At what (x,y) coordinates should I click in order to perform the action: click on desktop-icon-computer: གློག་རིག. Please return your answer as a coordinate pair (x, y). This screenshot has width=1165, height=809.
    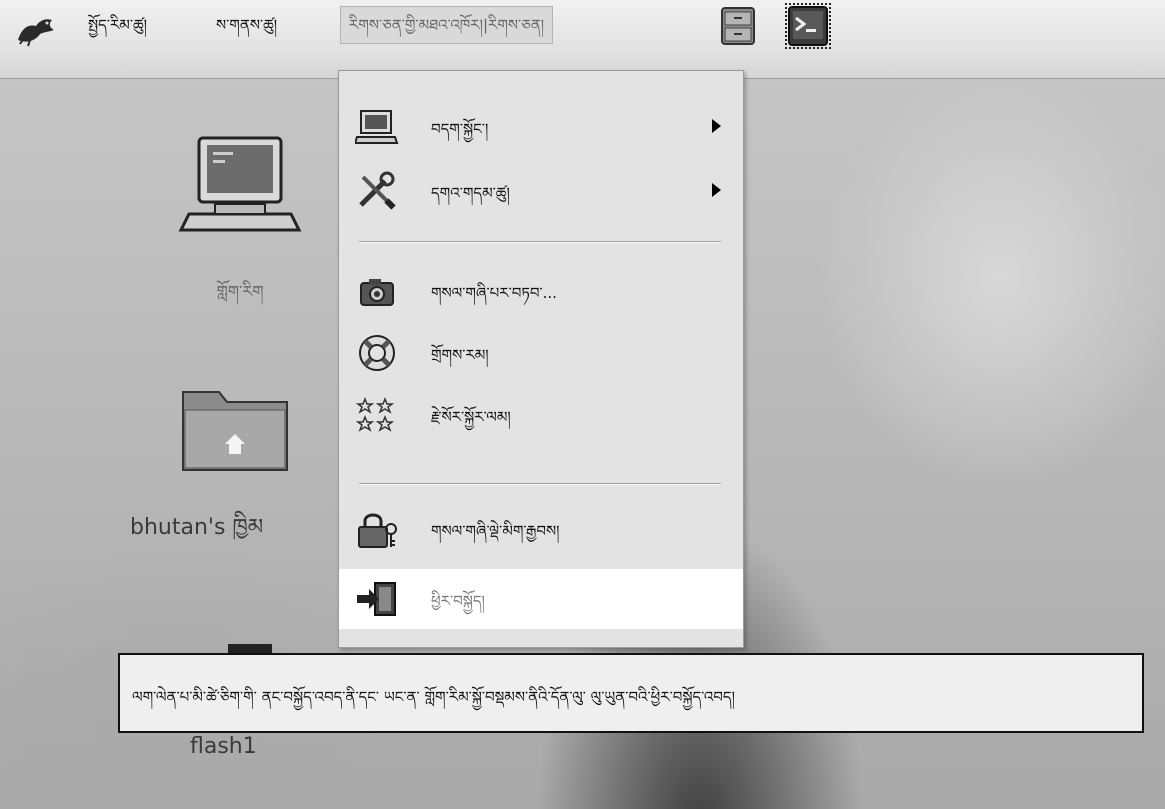
    Looking at the image, I should click on (240, 224).